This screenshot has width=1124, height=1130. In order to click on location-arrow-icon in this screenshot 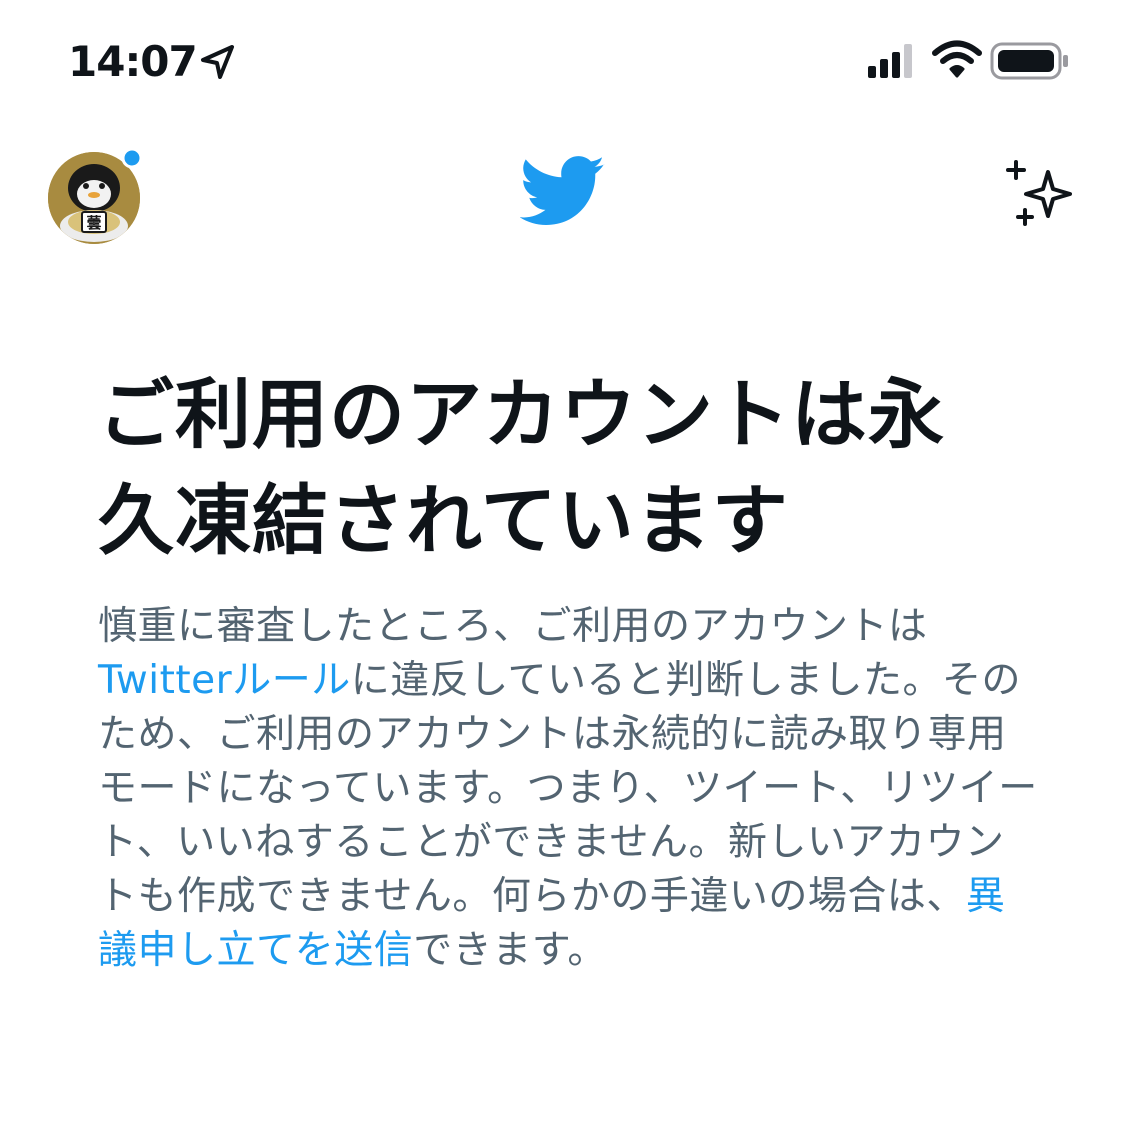, I will do `click(217, 62)`.